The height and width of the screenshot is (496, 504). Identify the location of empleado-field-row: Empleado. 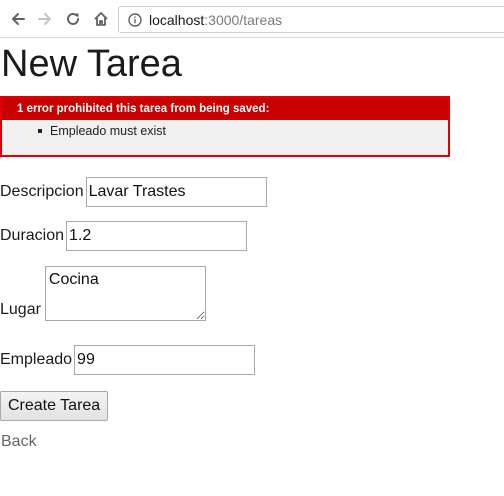
(128, 360).